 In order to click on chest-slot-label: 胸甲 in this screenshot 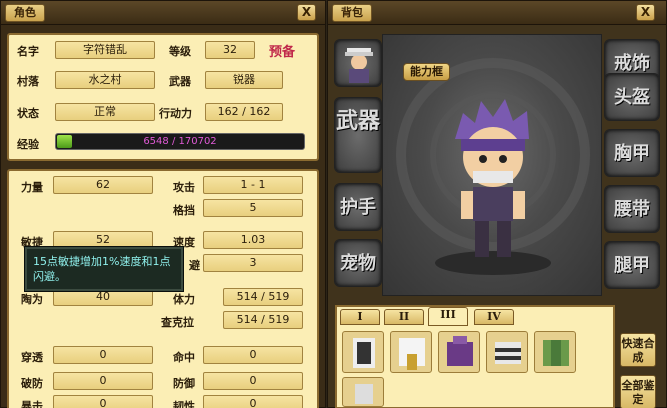, I will do `click(632, 153)`.